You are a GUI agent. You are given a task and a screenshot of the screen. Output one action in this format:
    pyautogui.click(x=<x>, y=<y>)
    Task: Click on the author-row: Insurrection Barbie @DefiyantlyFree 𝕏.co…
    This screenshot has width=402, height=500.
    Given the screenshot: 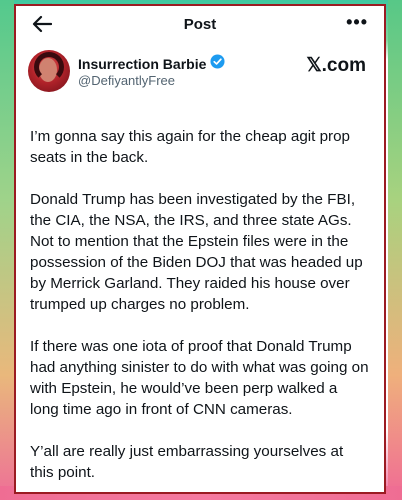 What is the action you would take?
    pyautogui.click(x=200, y=74)
    